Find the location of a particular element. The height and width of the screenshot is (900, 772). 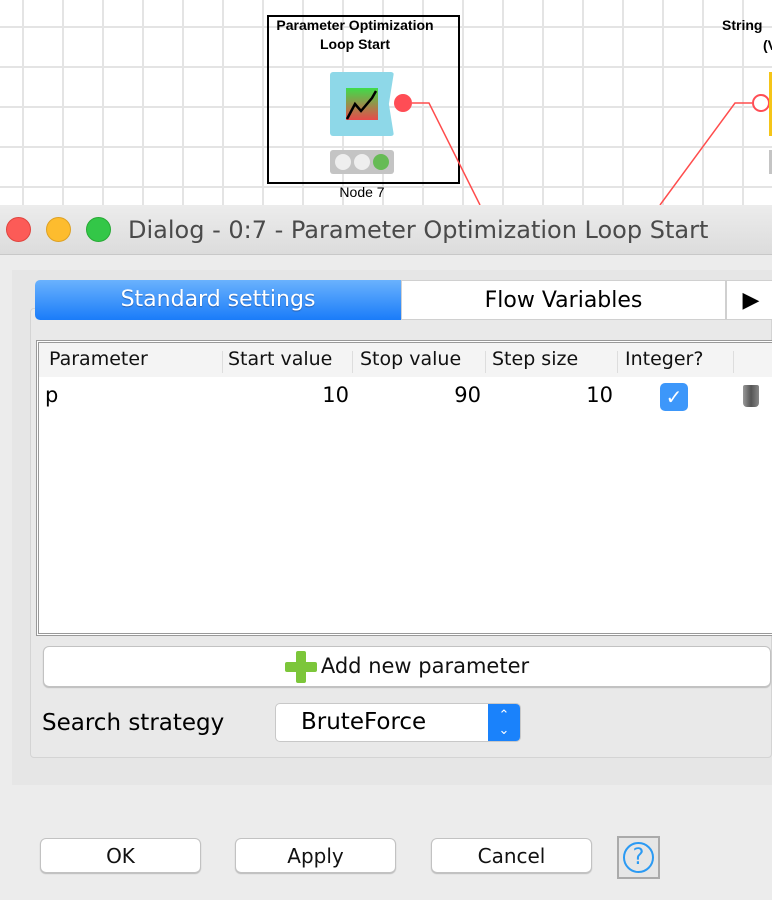

minimize-button is located at coordinates (58, 229).